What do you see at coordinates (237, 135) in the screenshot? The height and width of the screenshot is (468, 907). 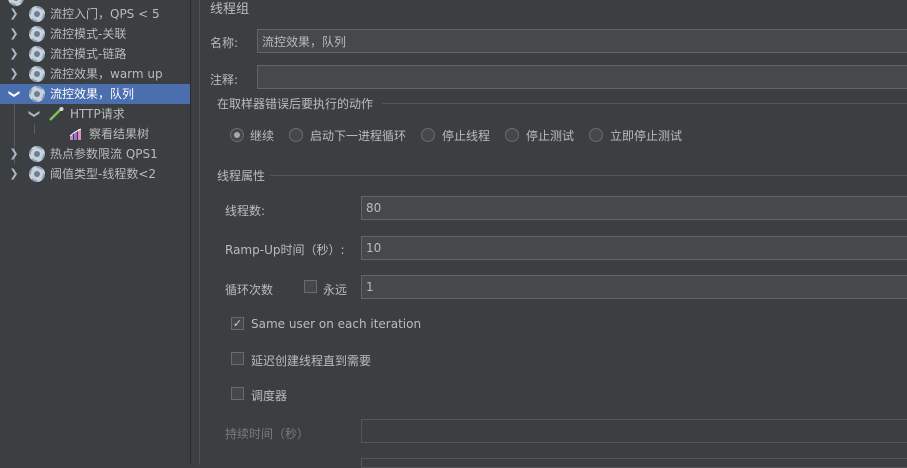 I see `radio-continue` at bounding box center [237, 135].